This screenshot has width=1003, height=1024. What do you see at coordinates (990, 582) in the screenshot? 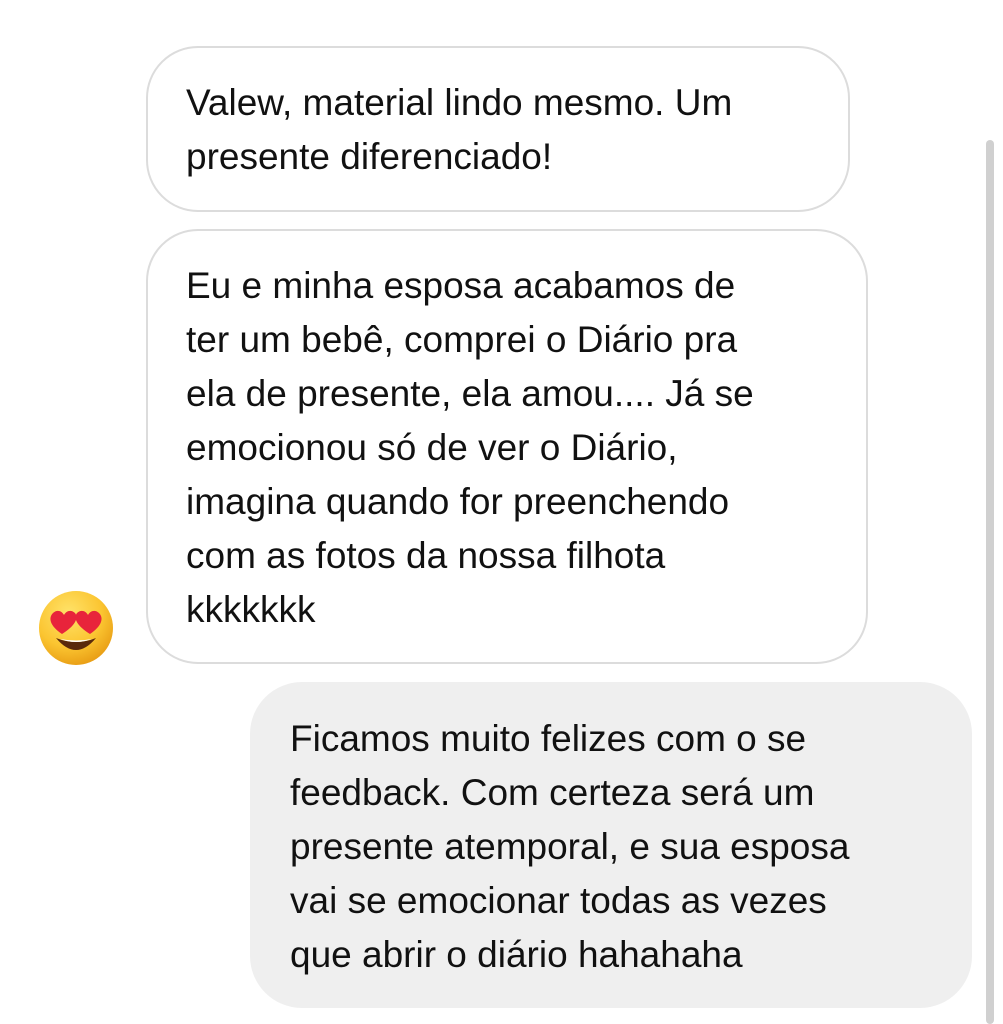
I see `scrollbar` at bounding box center [990, 582].